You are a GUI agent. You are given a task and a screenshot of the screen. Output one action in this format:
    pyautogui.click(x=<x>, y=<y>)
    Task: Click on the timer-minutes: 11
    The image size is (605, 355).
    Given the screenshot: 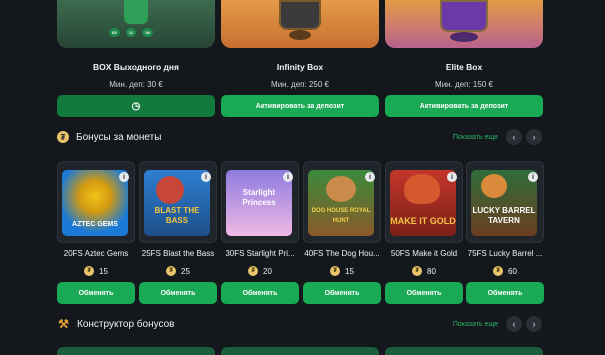 What is the action you would take?
    pyautogui.click(x=131, y=32)
    